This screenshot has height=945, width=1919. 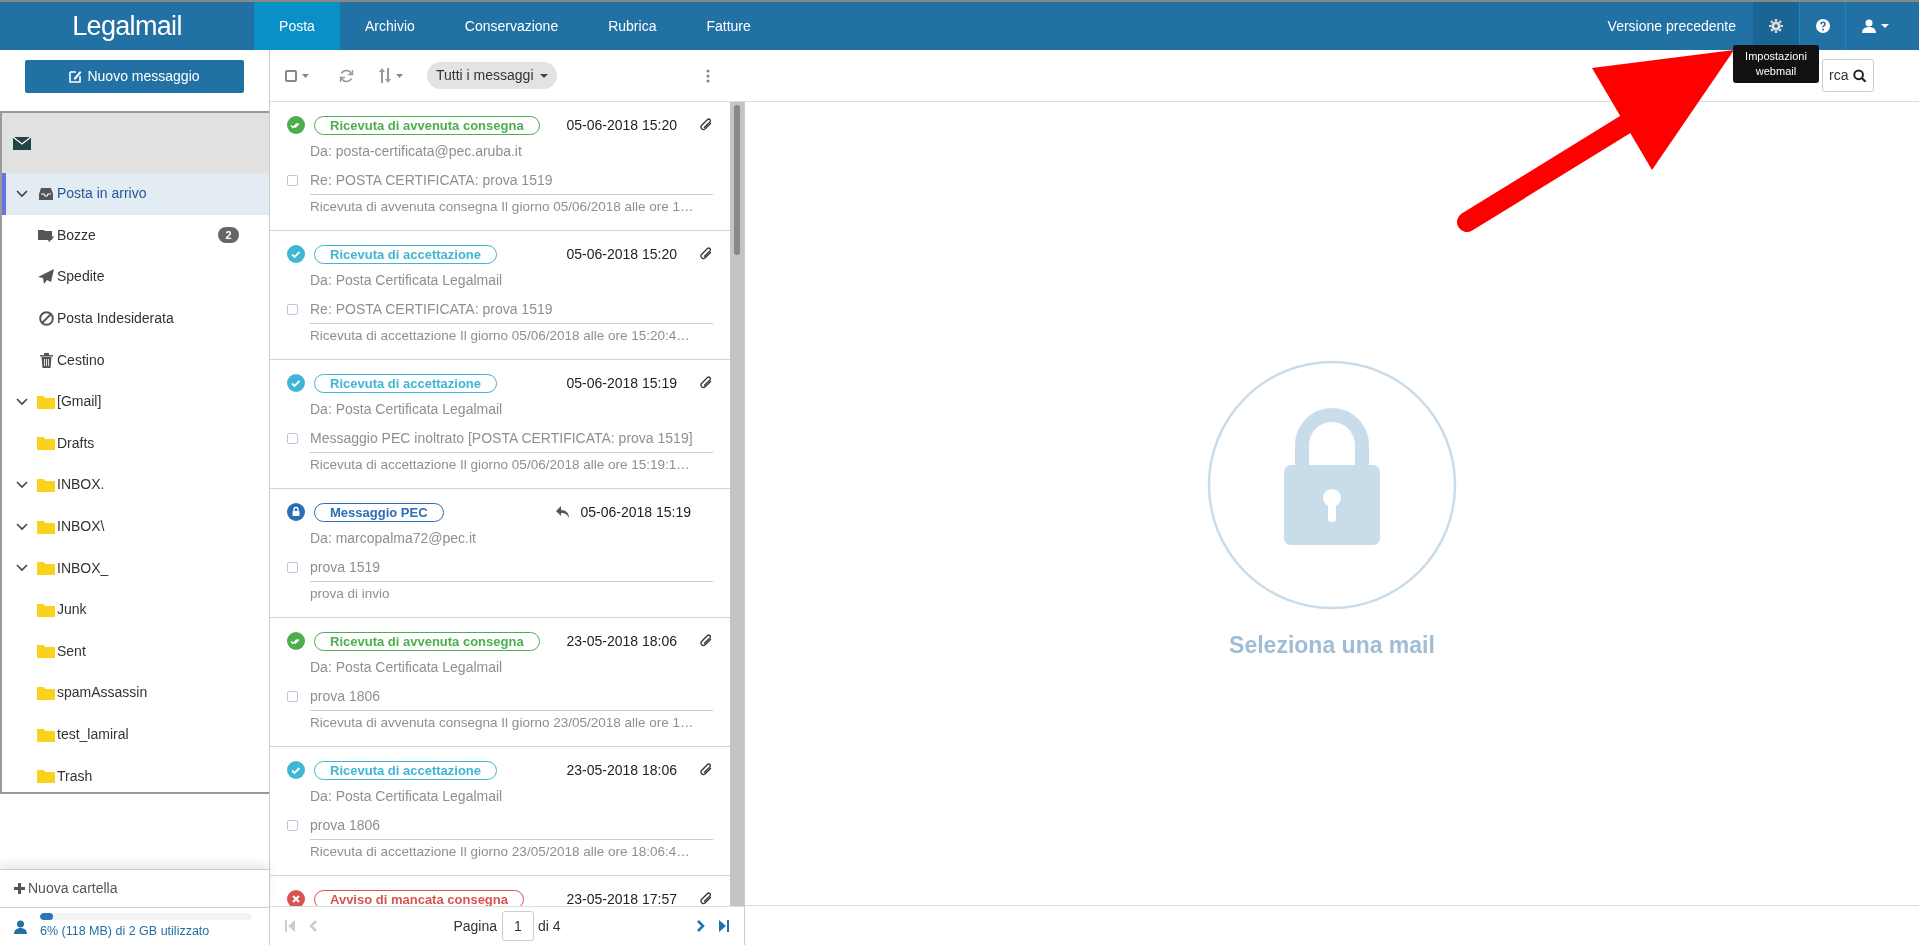 What do you see at coordinates (290, 926) in the screenshot?
I see `first-page-icon` at bounding box center [290, 926].